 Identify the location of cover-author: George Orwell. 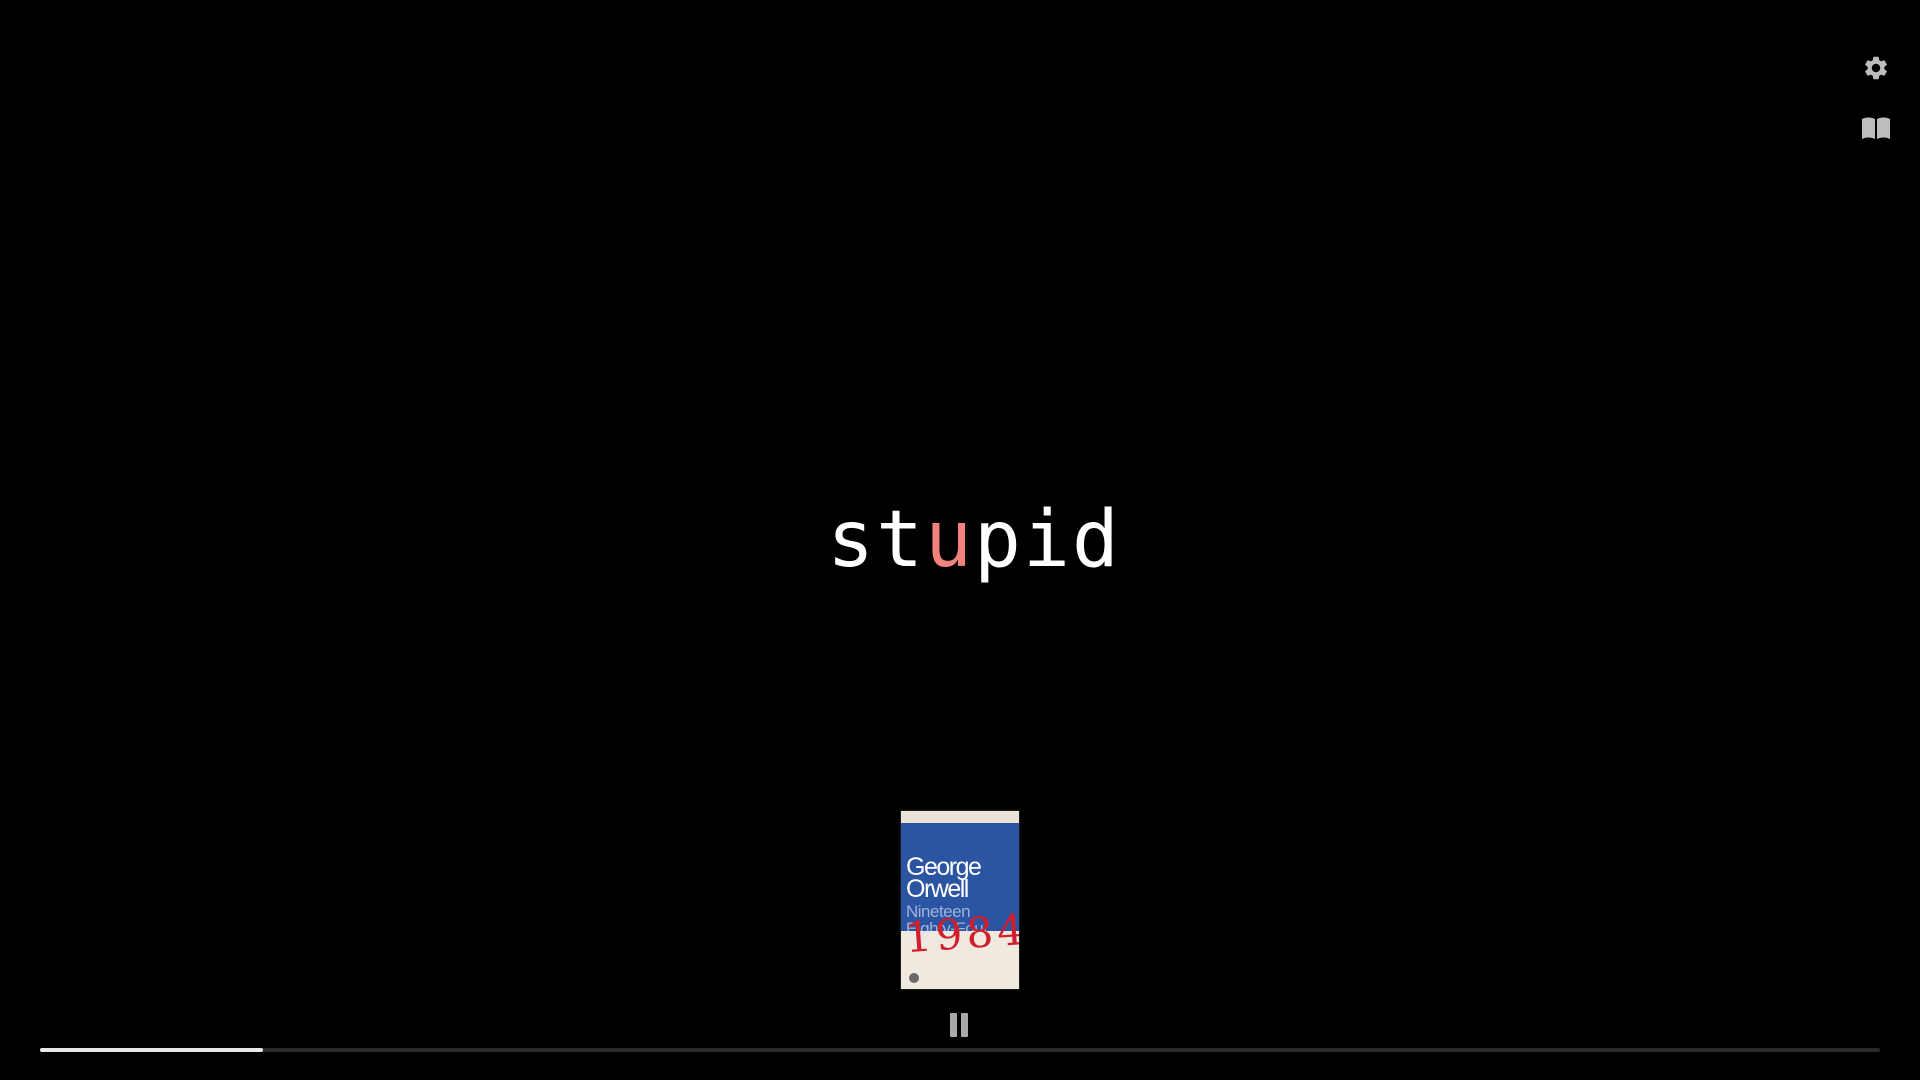
(944, 878).